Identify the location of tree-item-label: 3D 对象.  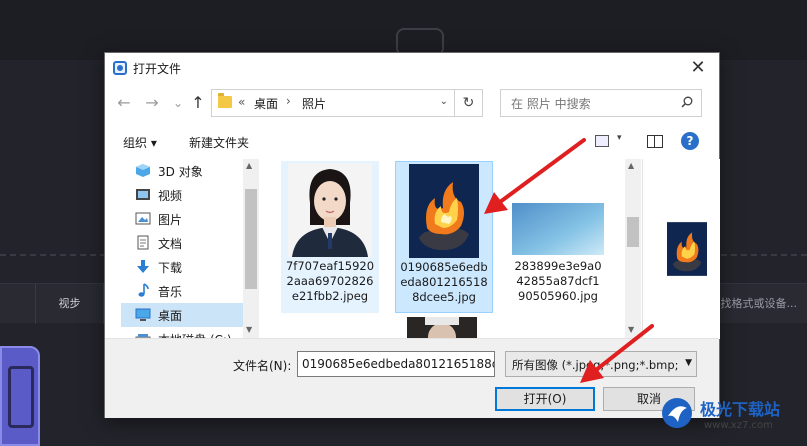
(180, 172).